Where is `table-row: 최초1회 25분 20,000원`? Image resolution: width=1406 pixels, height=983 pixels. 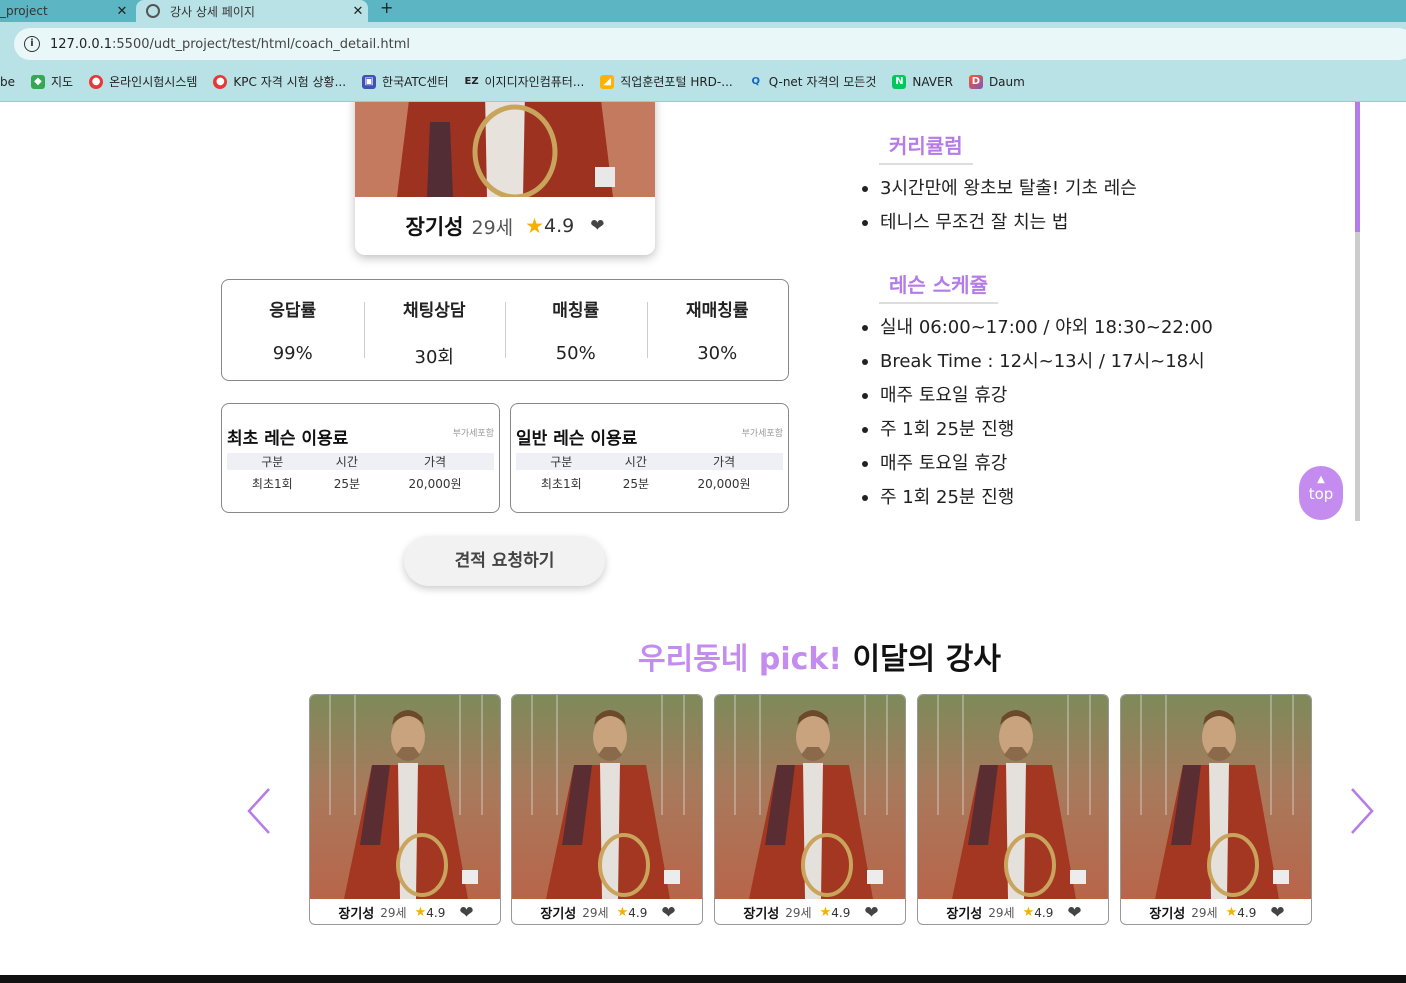 table-row: 최초1회 25분 20,000원 is located at coordinates (360, 483).